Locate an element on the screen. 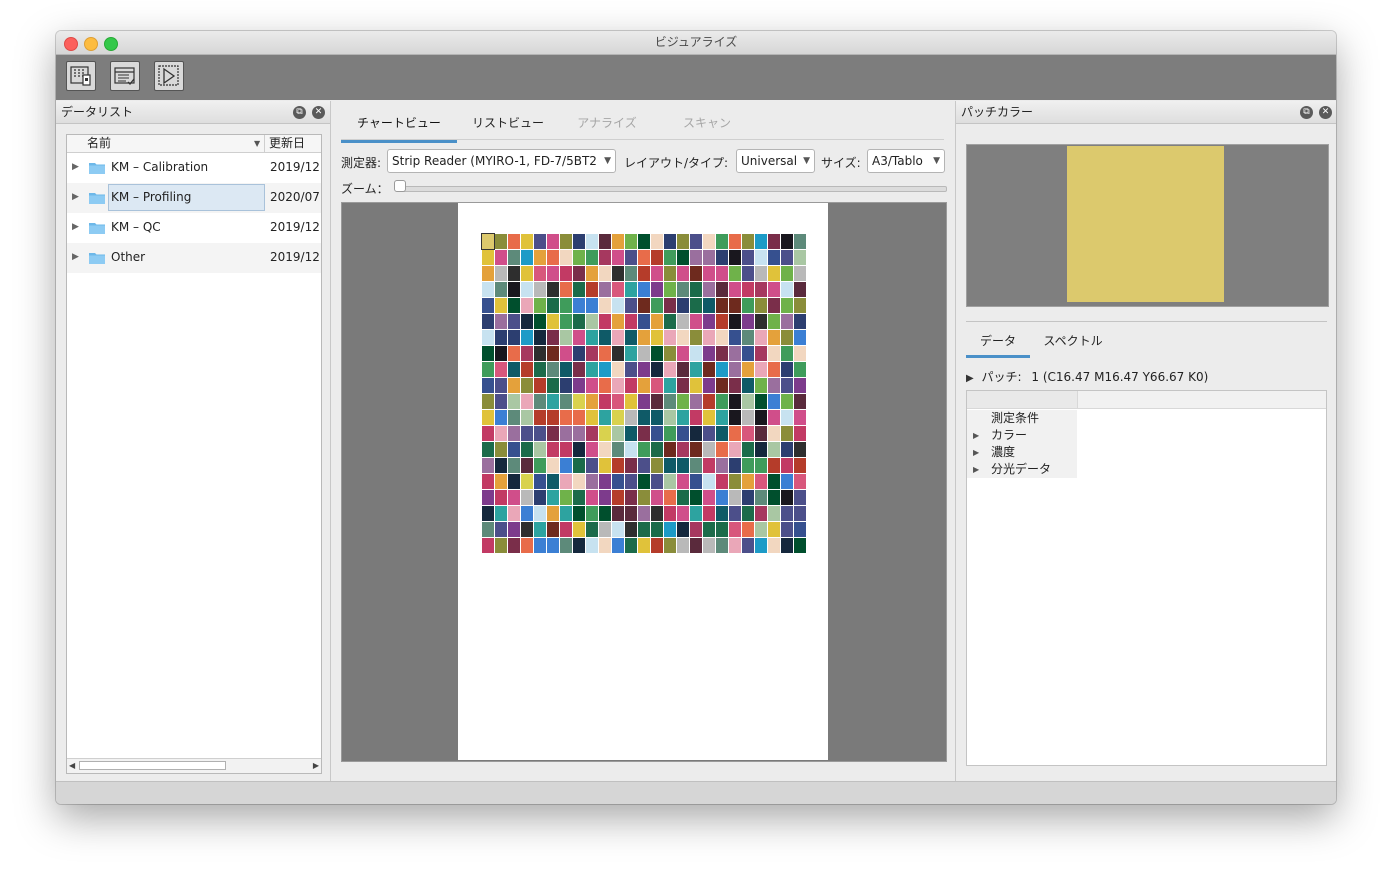 The width and height of the screenshot is (1392, 885). tab-2: アナライズ is located at coordinates (607, 126).